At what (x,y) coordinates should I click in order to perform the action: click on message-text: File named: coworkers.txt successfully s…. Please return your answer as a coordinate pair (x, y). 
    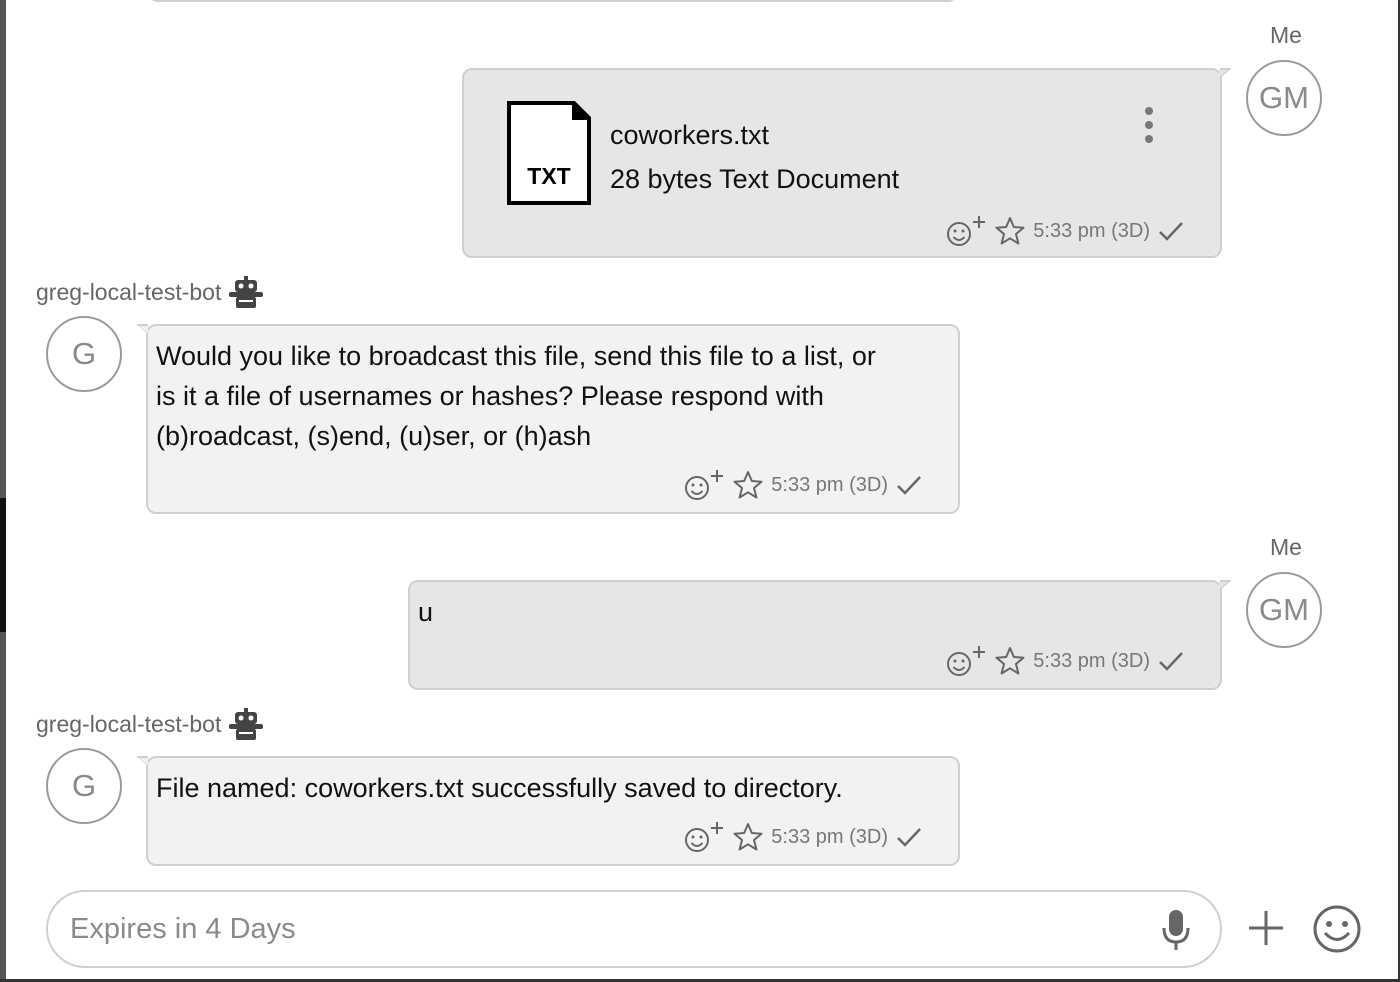
    Looking at the image, I should click on (499, 788).